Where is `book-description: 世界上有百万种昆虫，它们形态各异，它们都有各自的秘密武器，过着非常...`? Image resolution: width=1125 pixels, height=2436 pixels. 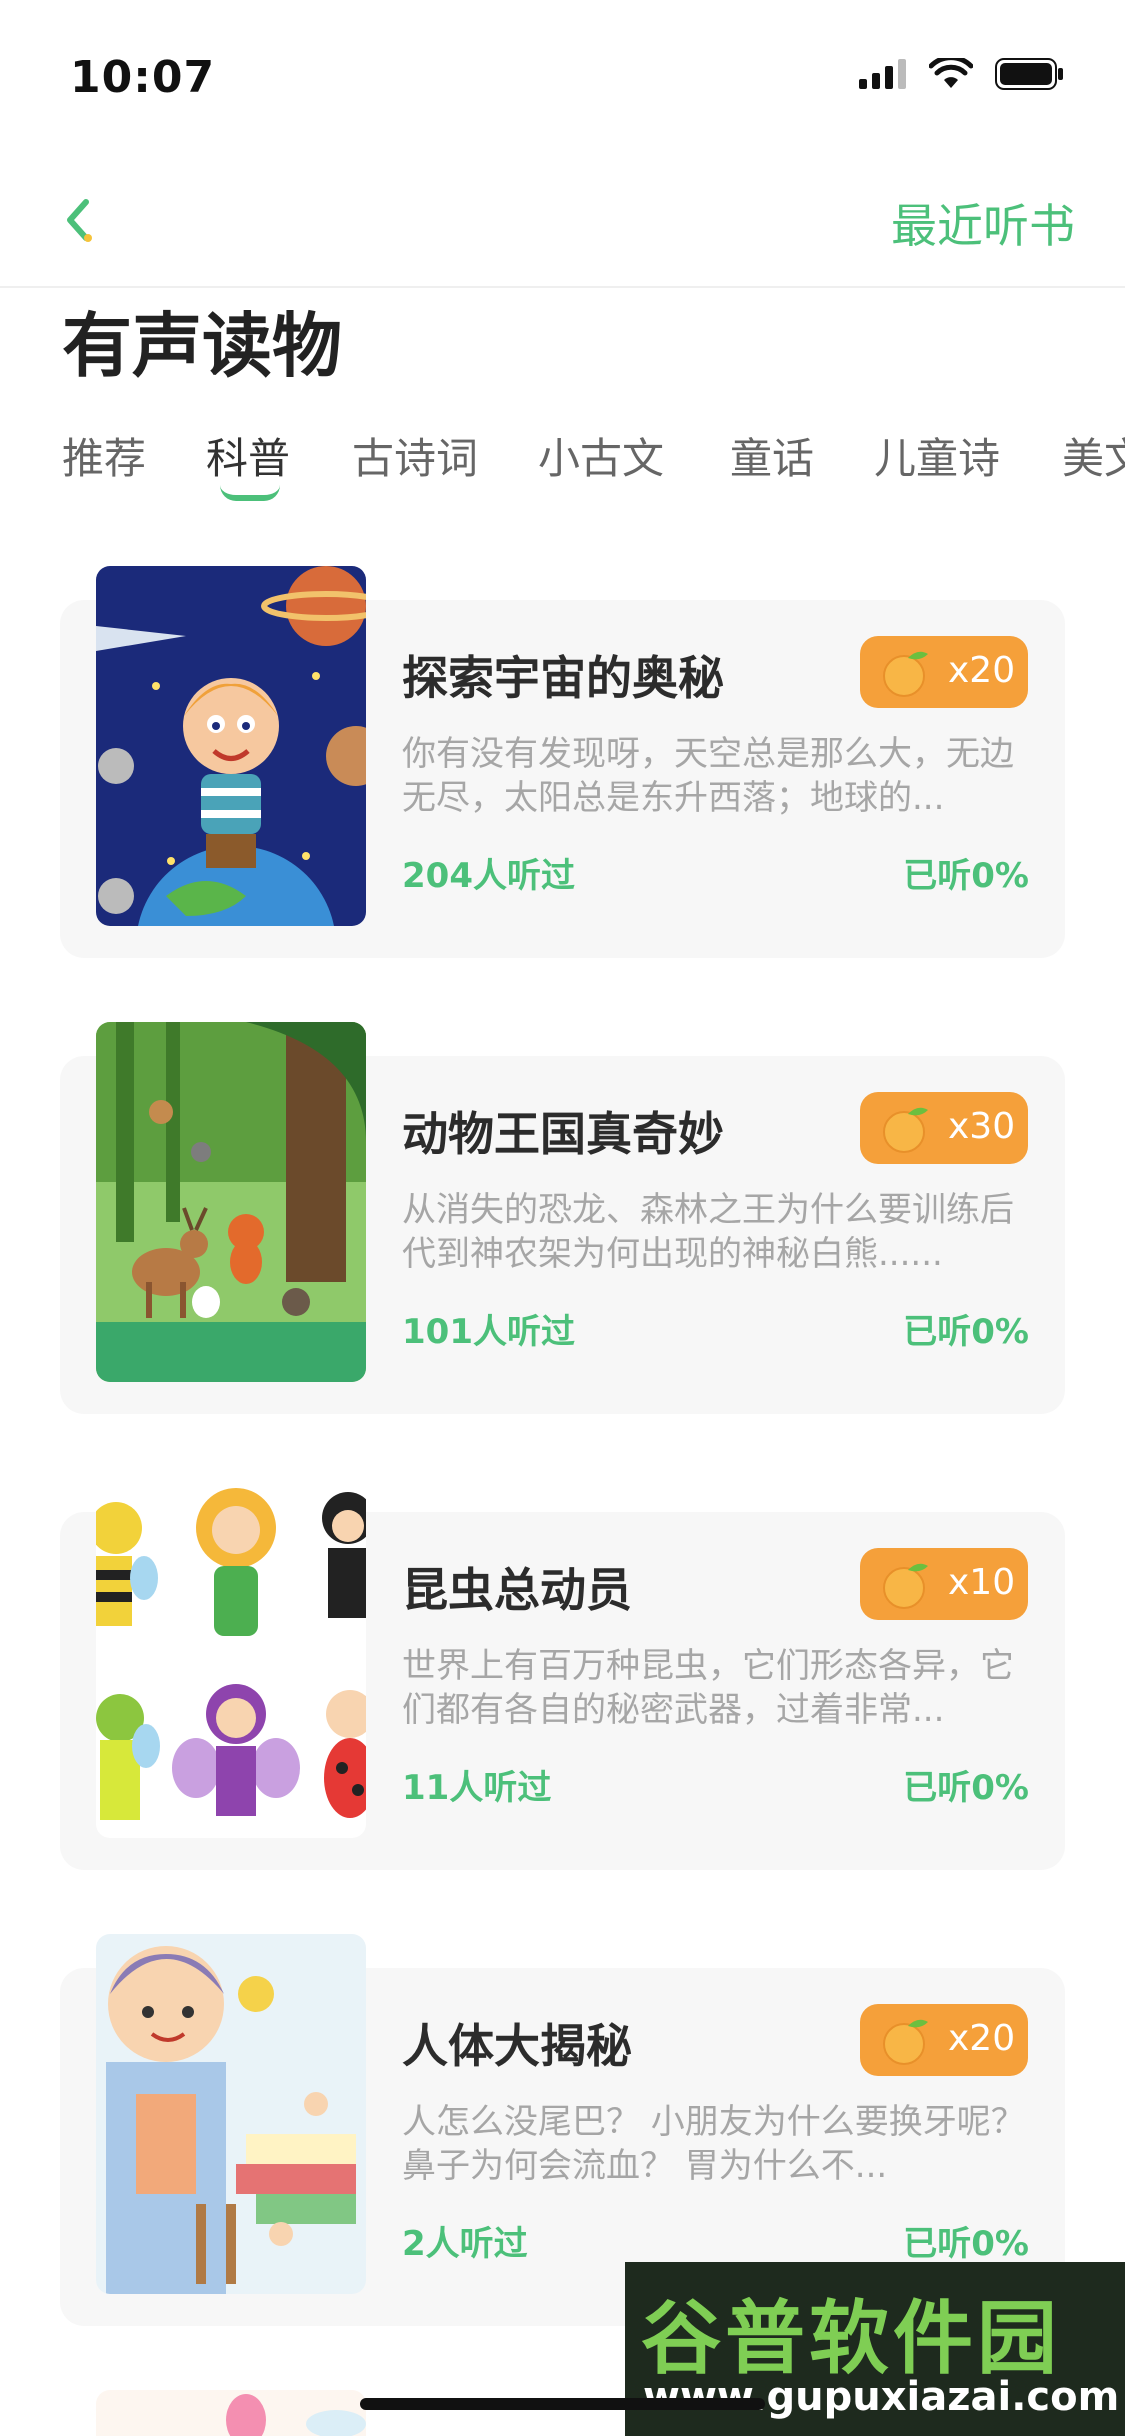 book-description: 世界上有百万种昆虫，它们形态各异，它们都有各自的秘密武器，过着非常... is located at coordinates (708, 1688).